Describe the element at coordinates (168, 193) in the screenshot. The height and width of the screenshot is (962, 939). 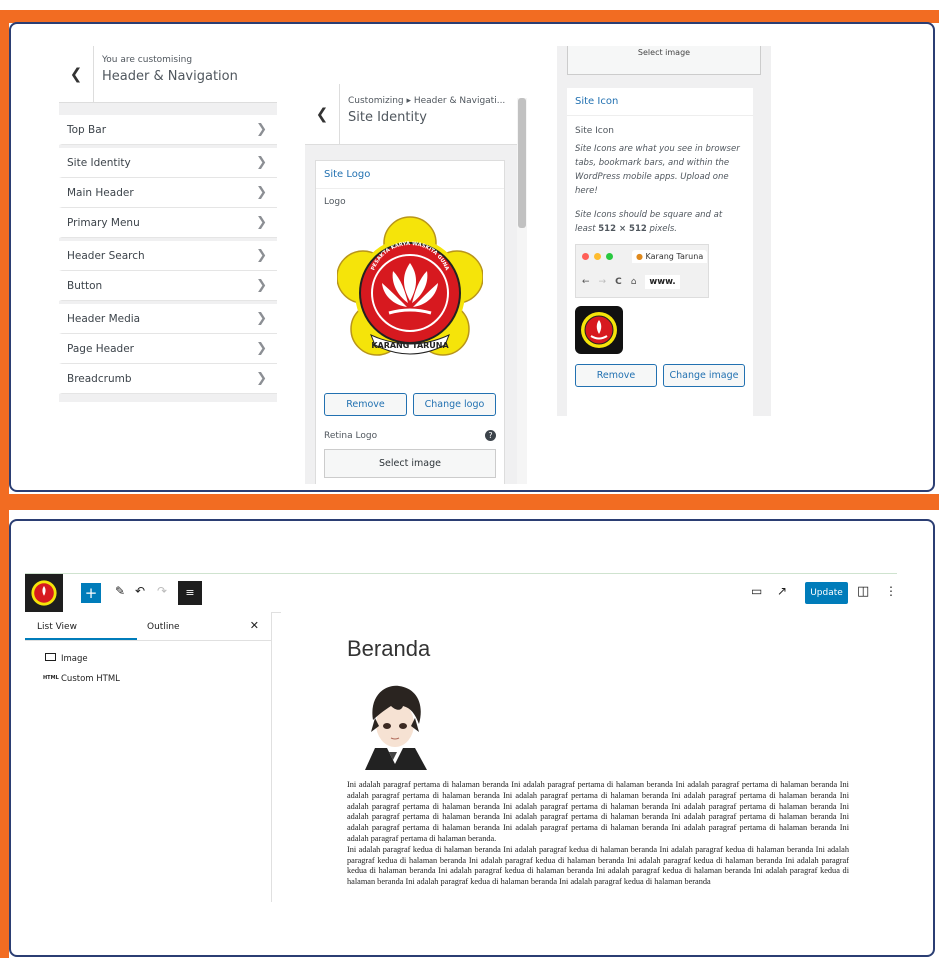
I see `menu-item-main-header: Main Header ❯` at that location.